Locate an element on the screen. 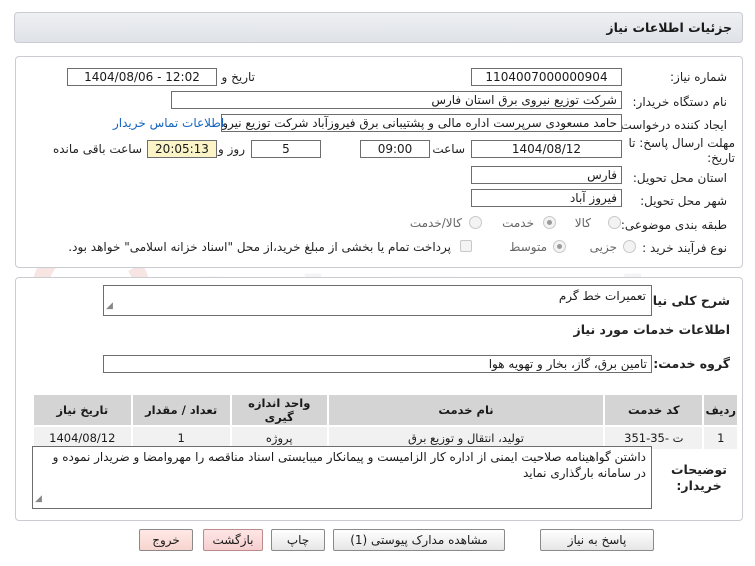 The height and width of the screenshot is (566, 755). col-row-number: ردیف is located at coordinates (720, 410).